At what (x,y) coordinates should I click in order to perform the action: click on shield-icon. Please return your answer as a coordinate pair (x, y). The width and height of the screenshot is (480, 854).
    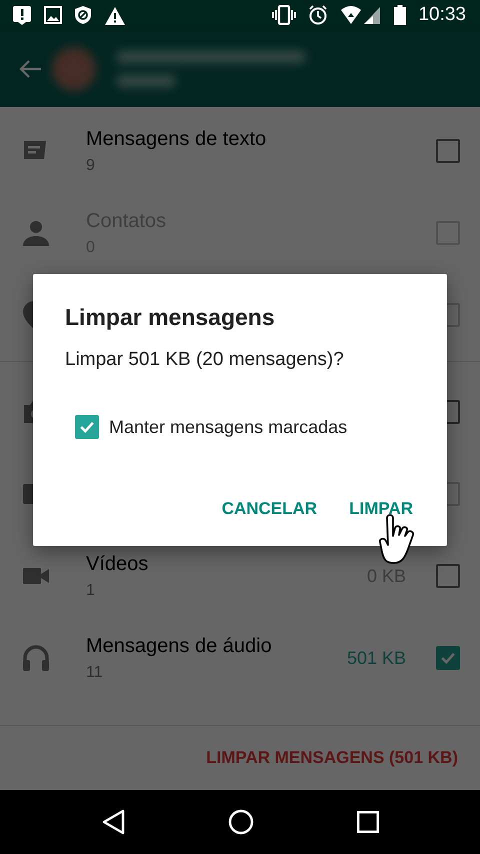
    Looking at the image, I should click on (83, 15).